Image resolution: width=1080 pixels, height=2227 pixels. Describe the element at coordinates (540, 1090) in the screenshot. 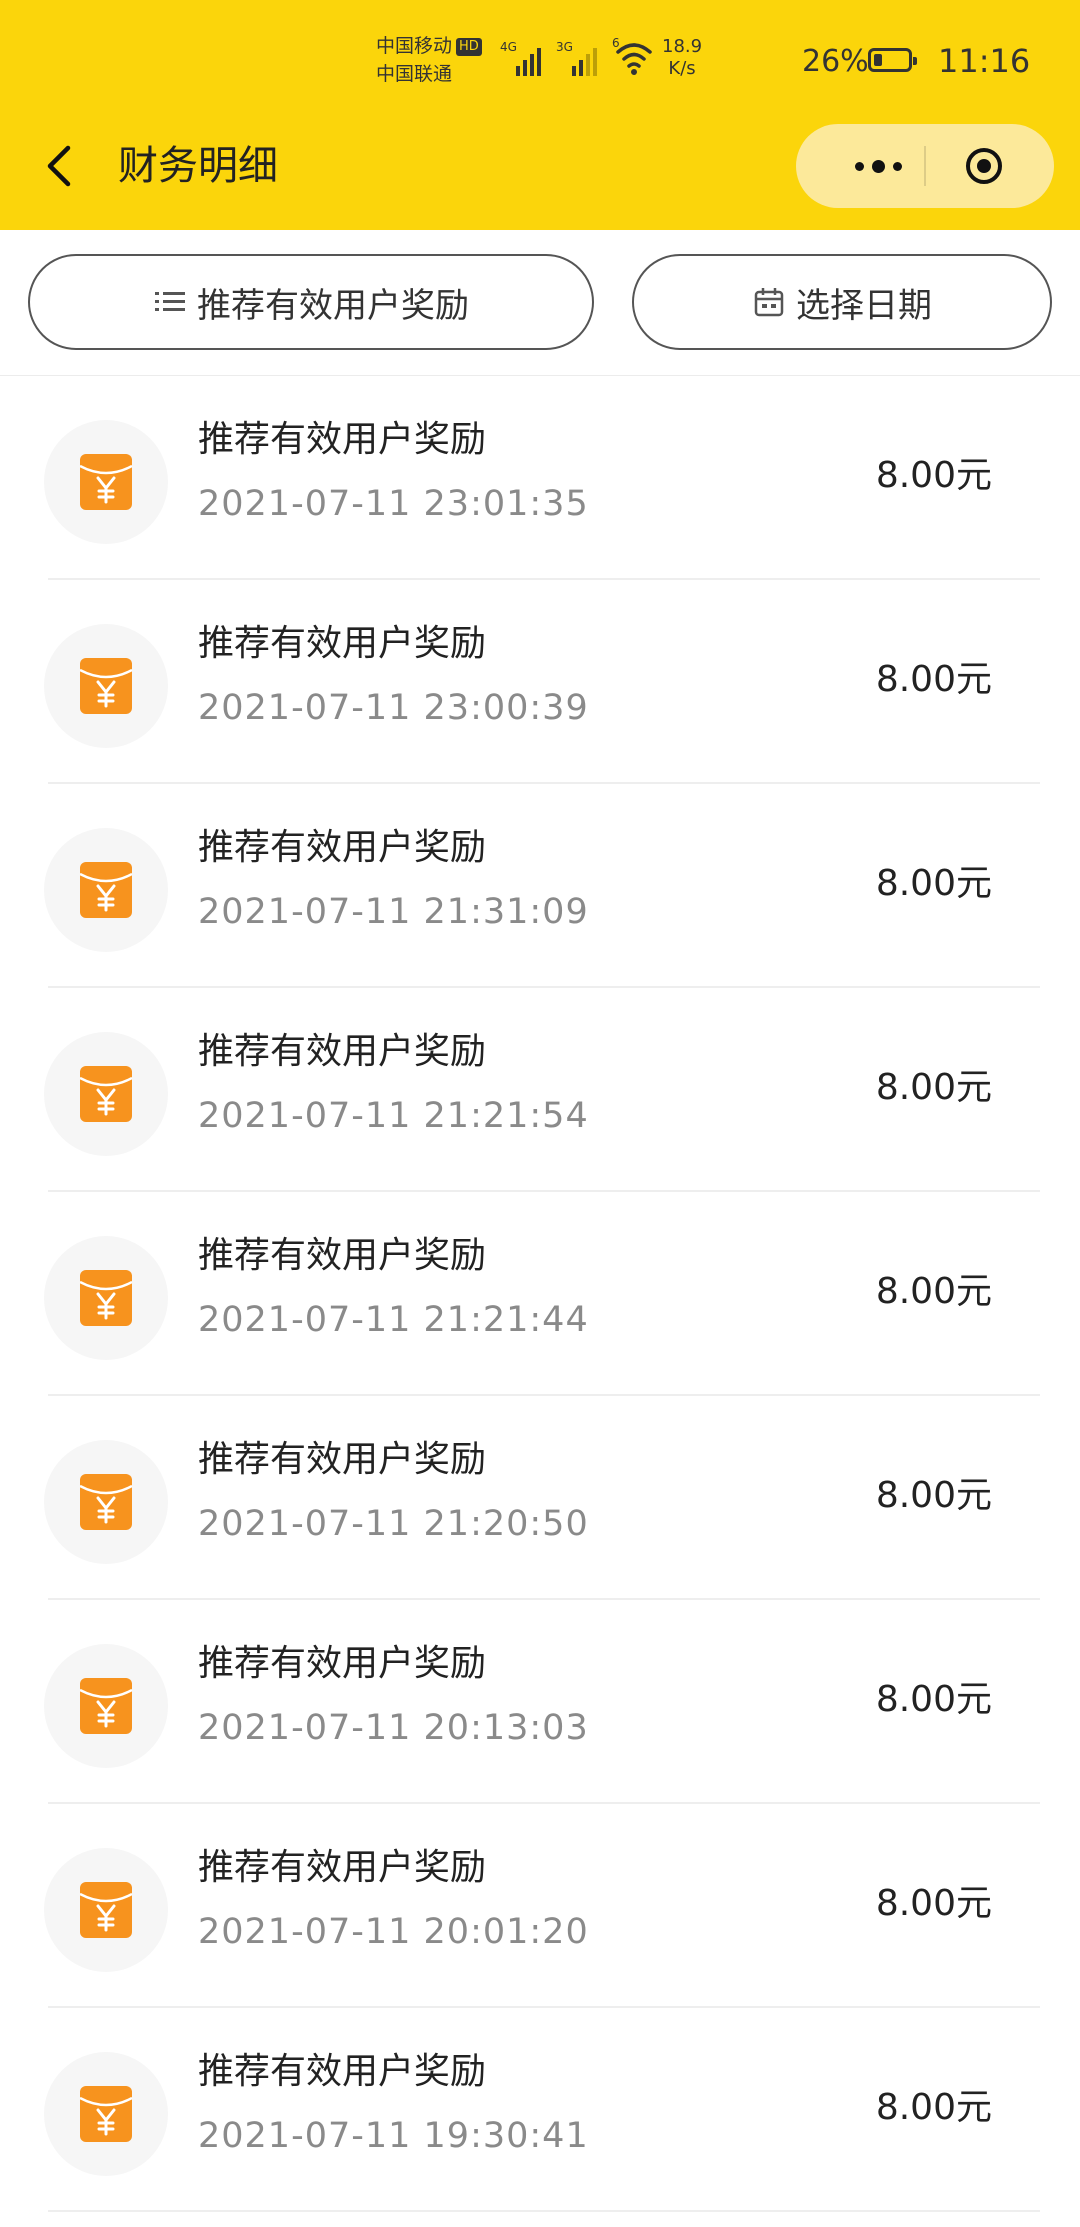

I see `transaction-row: 推荐有效用户奖励 2021-07-11 21:21:54 8.00元` at that location.